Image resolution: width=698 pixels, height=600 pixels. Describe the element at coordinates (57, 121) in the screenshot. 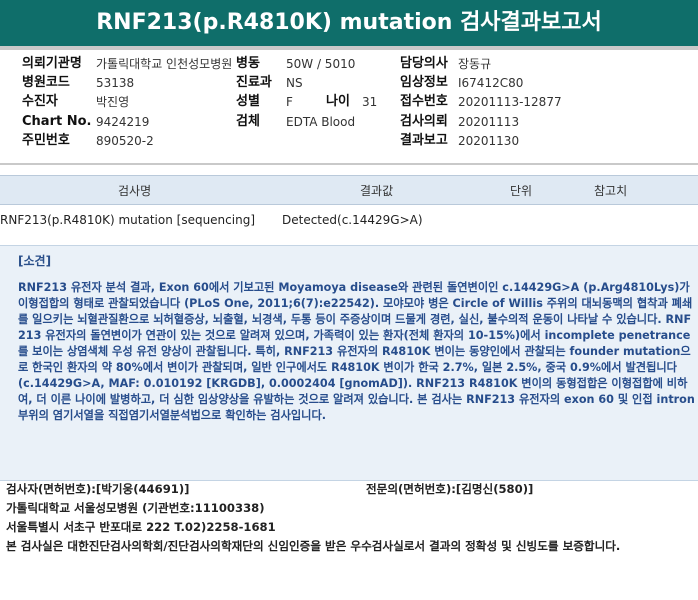

I see `chart-label: Chart No.` at that location.